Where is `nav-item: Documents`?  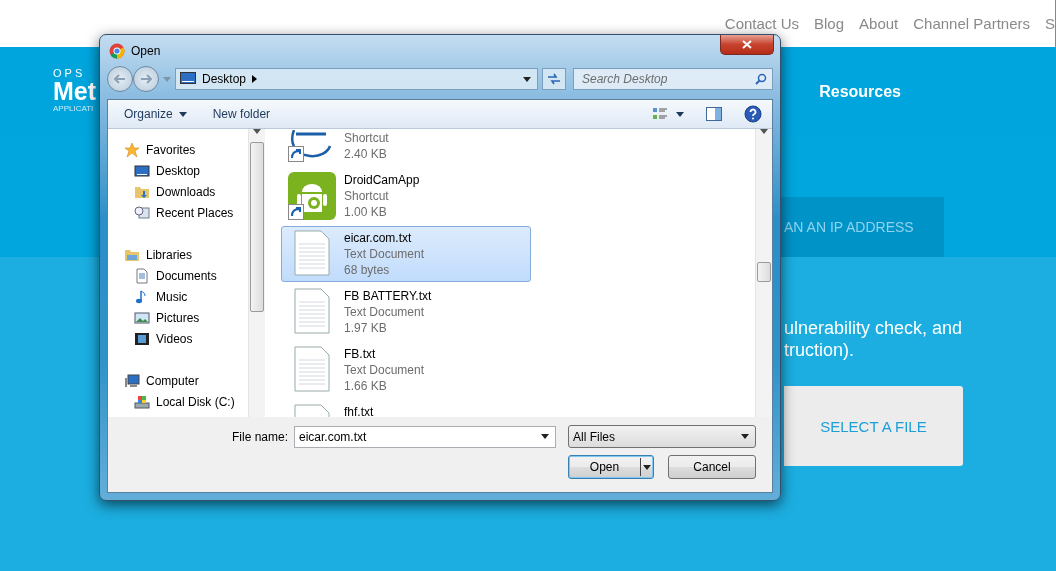
nav-item: Documents is located at coordinates (186, 275).